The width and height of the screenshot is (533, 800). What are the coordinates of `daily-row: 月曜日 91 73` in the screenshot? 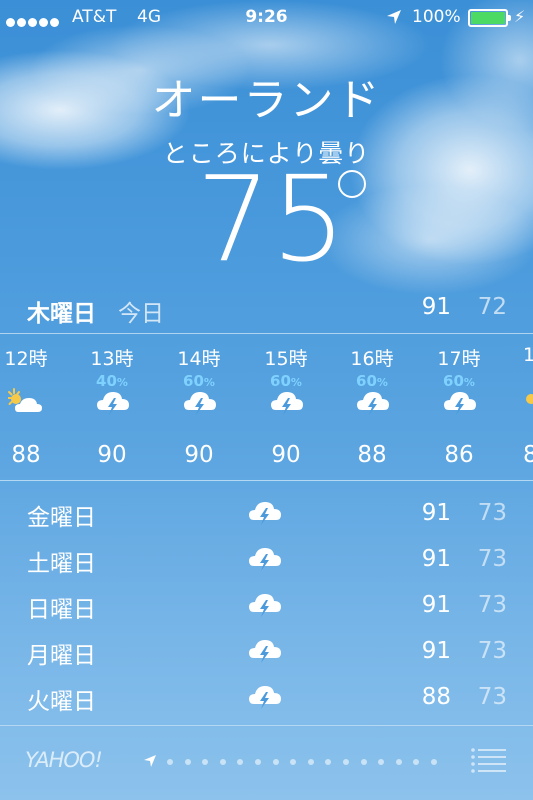 It's located at (266, 649).